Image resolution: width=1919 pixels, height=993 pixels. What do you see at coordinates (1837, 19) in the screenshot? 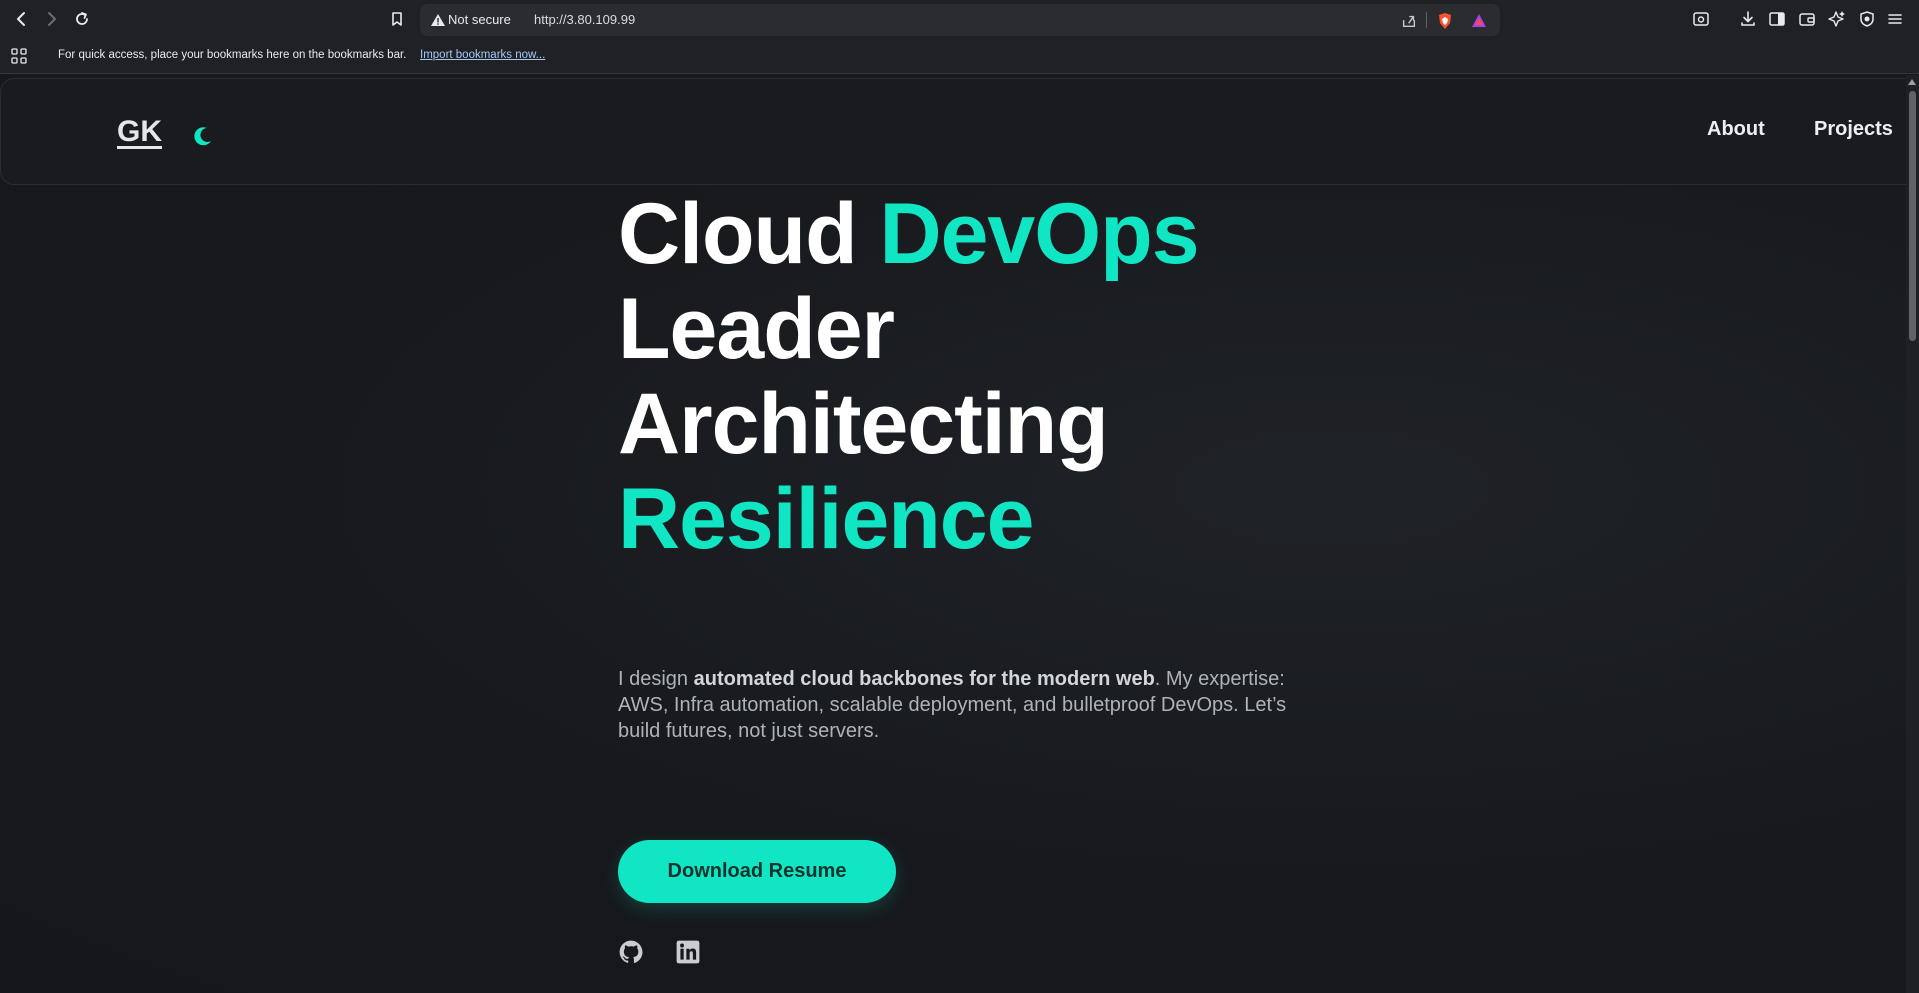
I see `leo-ai-icon` at bounding box center [1837, 19].